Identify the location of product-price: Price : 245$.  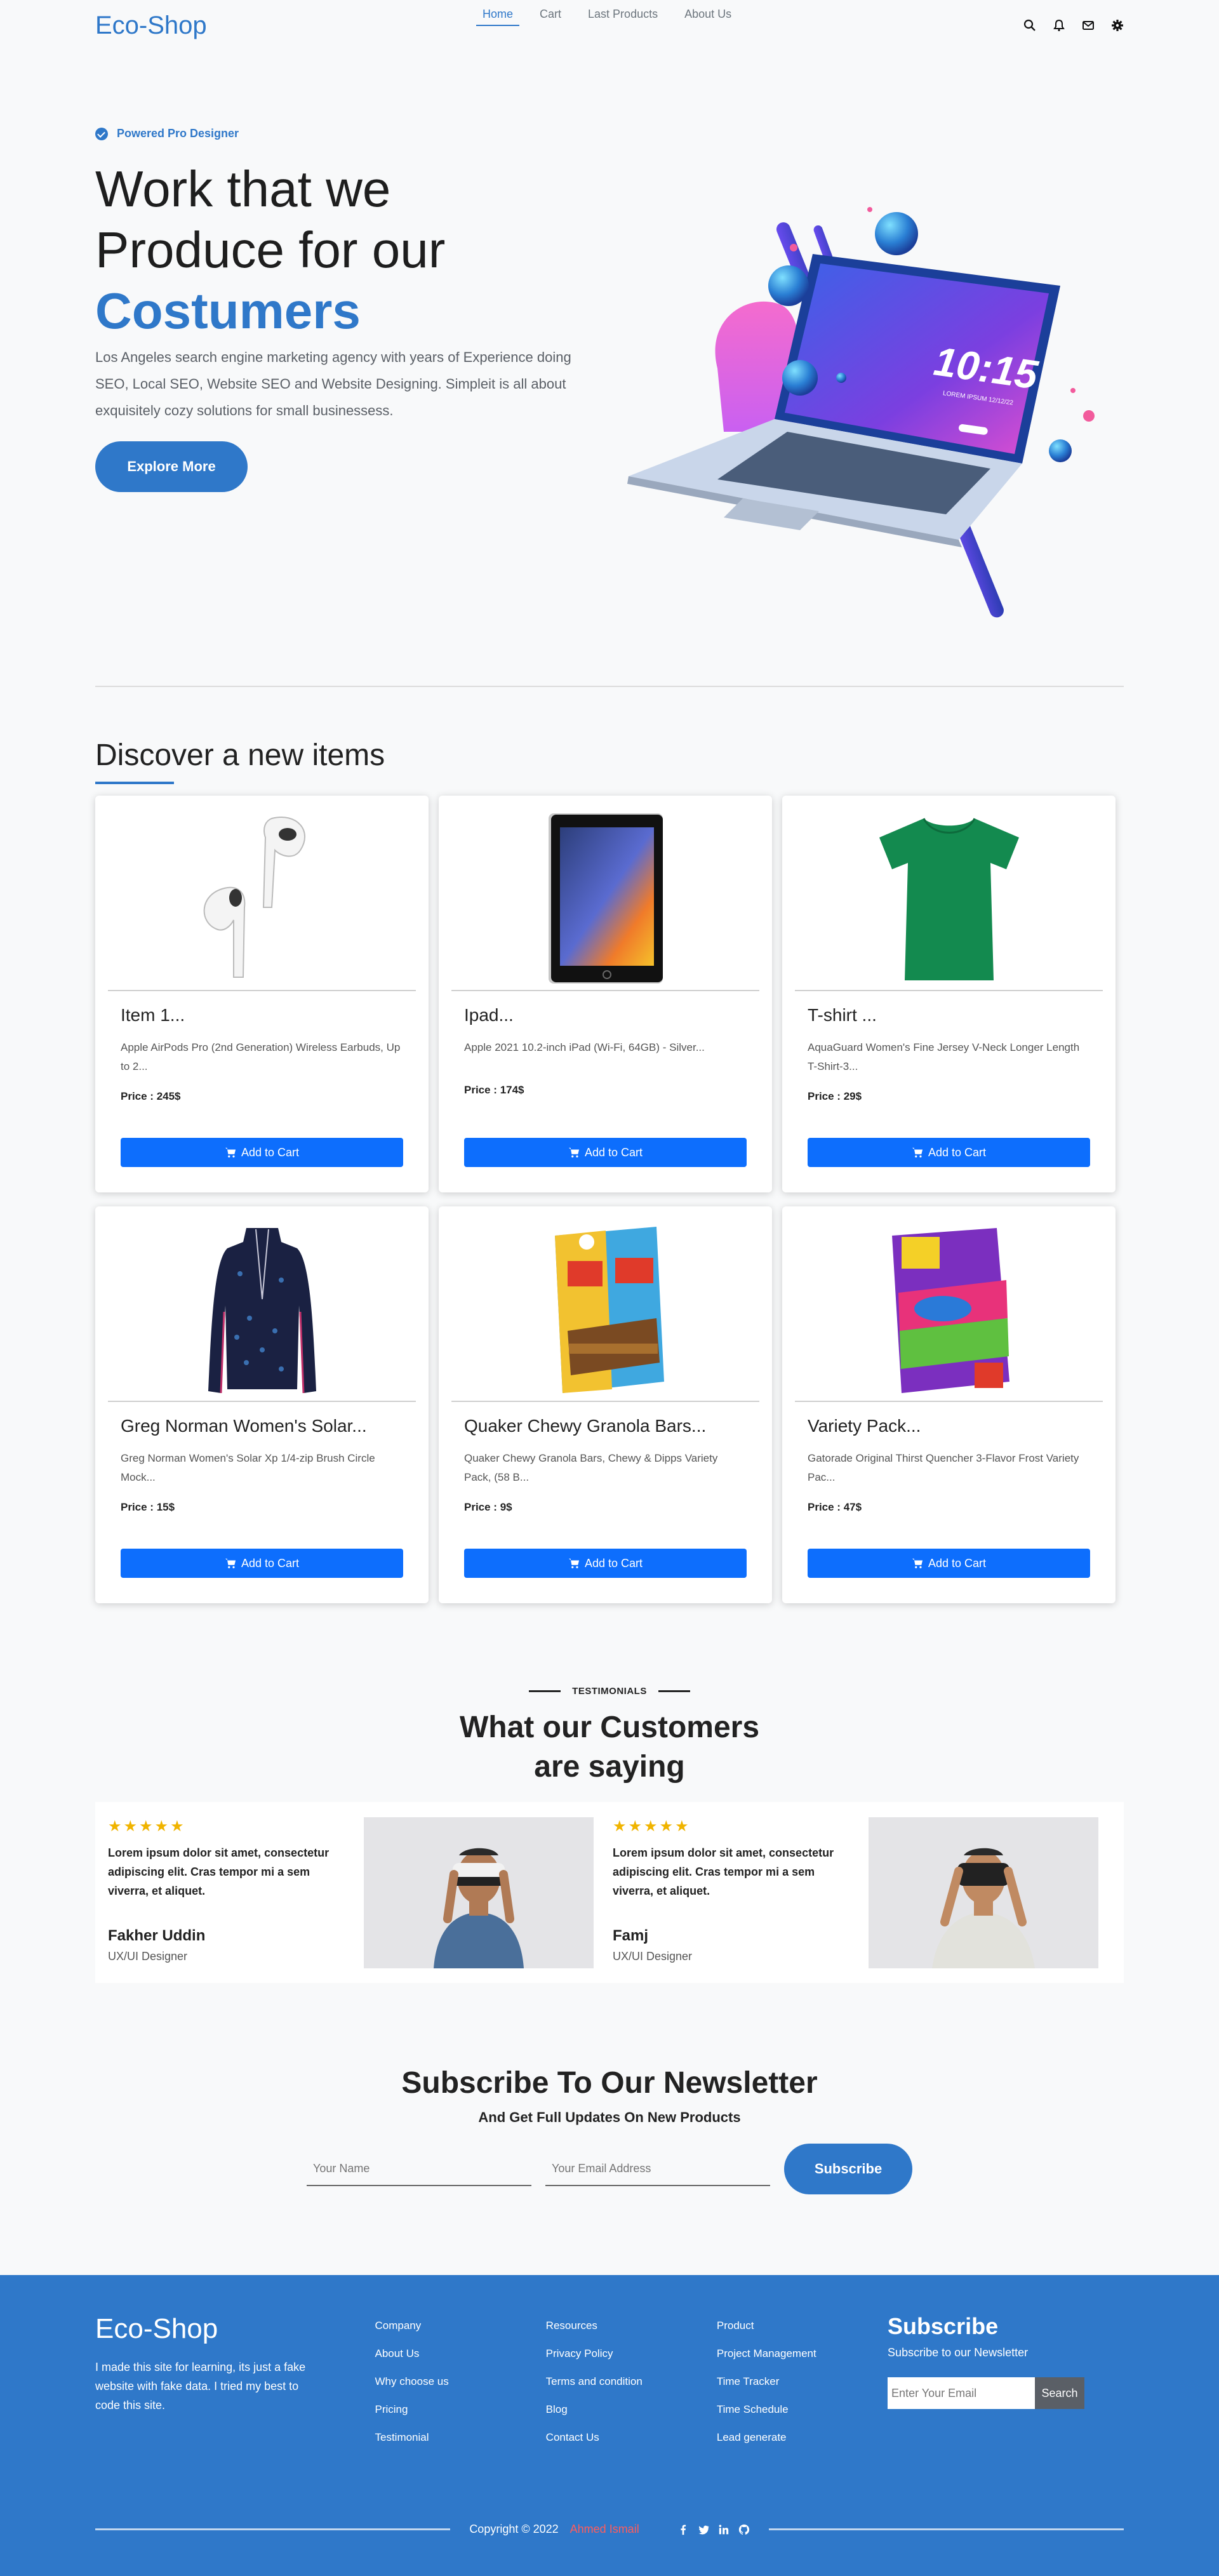
(151, 1096).